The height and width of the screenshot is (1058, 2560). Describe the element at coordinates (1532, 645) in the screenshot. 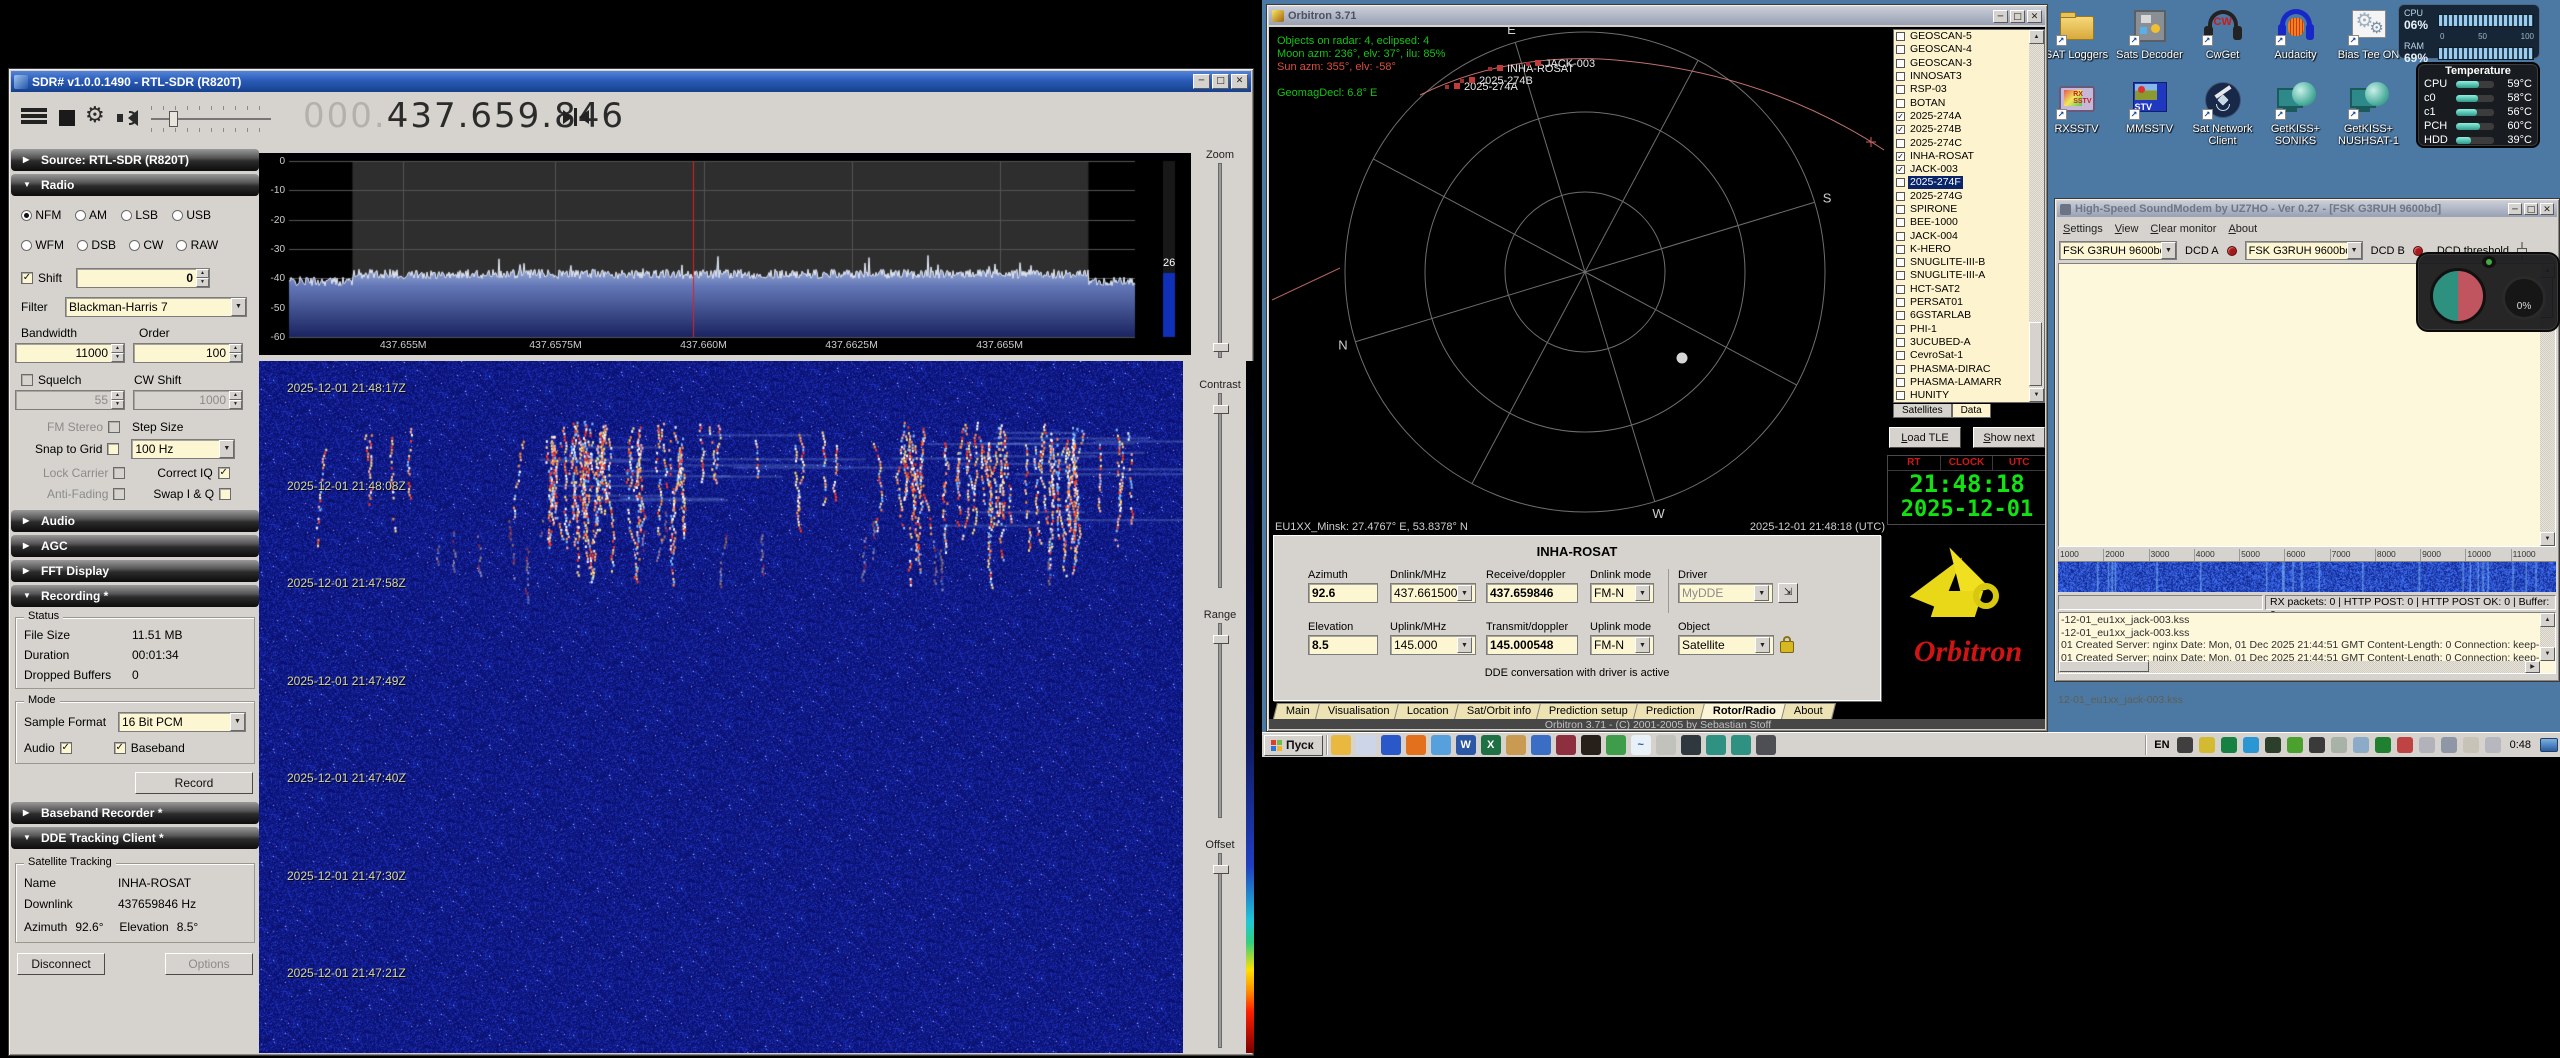

I see `transmit-doppler-field: 145.000548` at that location.